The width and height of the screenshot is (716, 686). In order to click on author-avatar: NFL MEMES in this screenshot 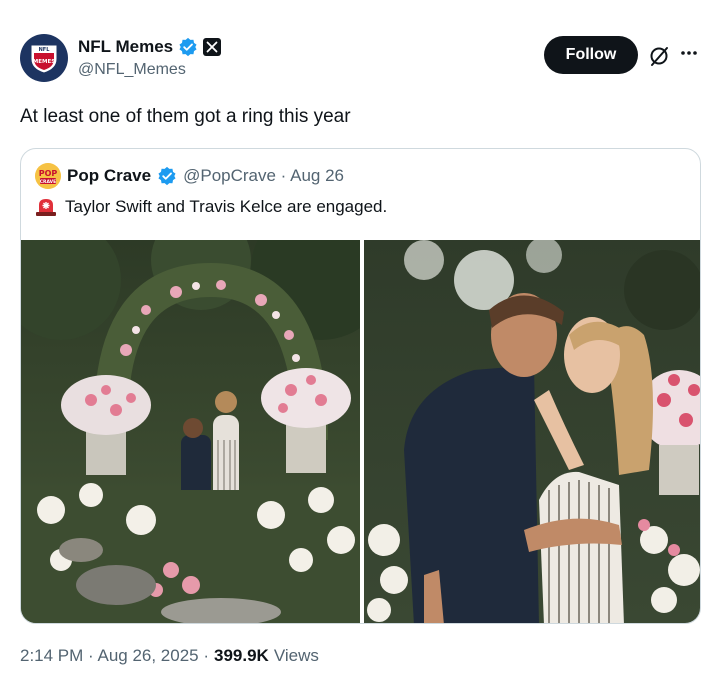, I will do `click(44, 58)`.